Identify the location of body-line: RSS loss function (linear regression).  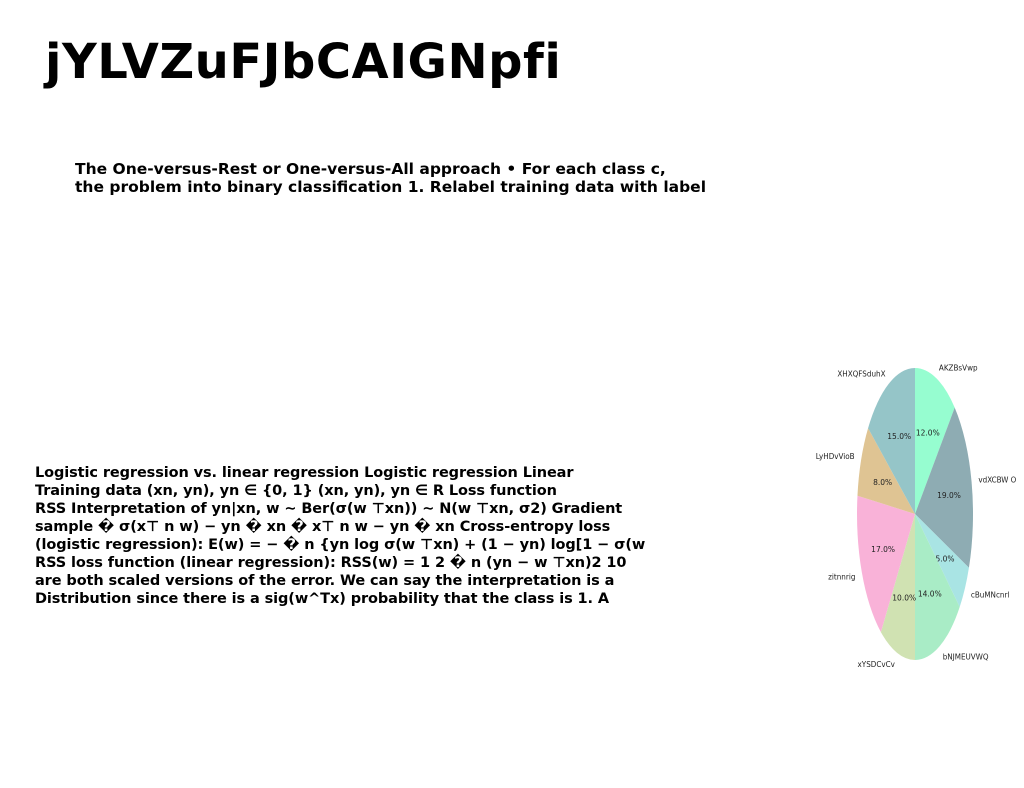
(331, 563).